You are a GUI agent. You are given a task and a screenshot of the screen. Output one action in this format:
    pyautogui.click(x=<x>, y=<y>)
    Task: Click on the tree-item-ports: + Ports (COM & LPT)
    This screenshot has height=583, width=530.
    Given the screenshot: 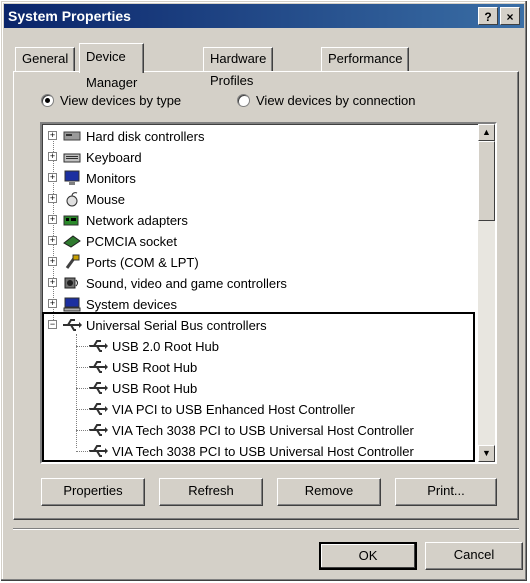 What is the action you would take?
    pyautogui.click(x=123, y=262)
    